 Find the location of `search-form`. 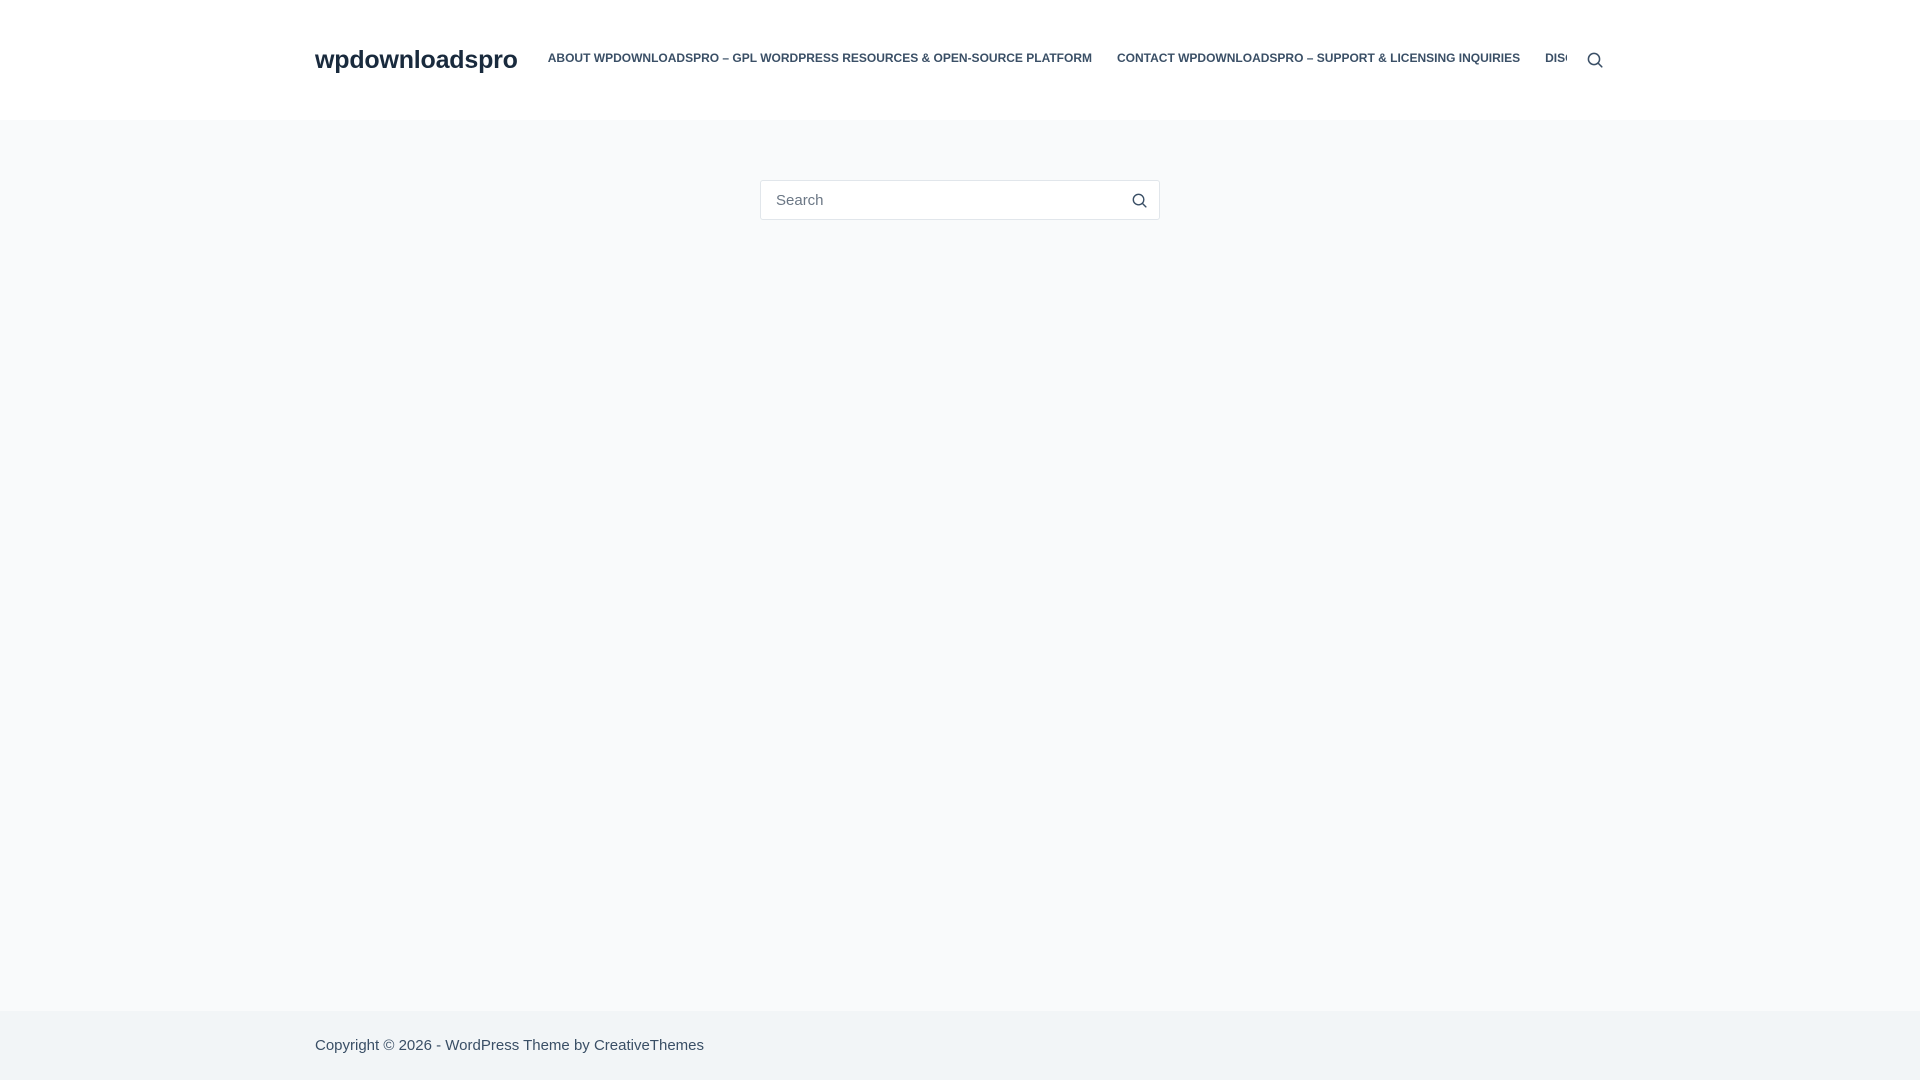

search-form is located at coordinates (960, 200).